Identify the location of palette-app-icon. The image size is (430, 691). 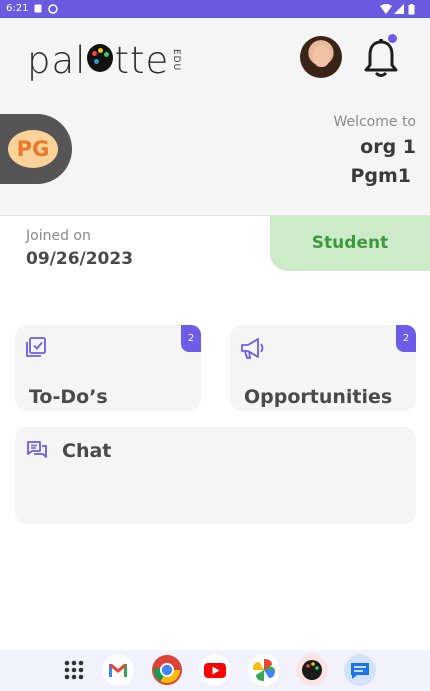
(312, 670).